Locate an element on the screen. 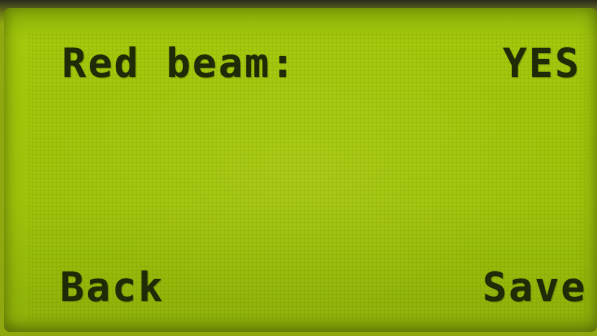  setting-label: Red beam: is located at coordinates (179, 64).